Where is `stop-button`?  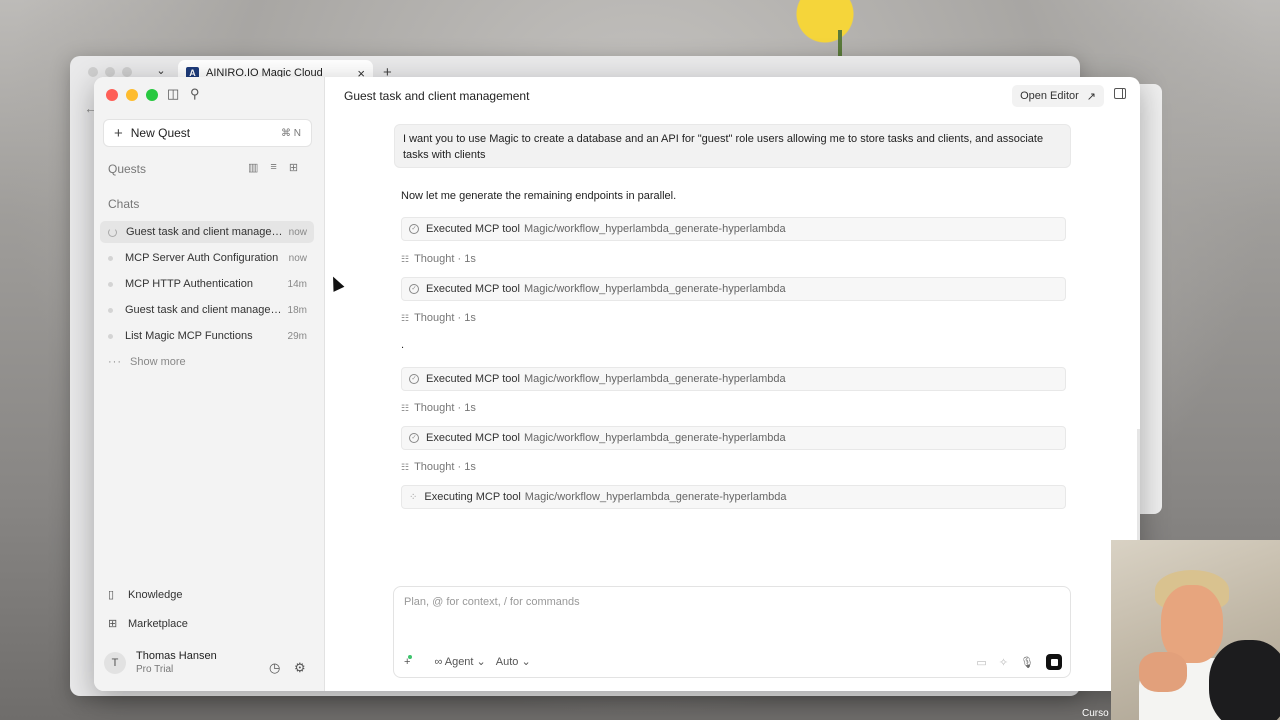 stop-button is located at coordinates (1054, 662).